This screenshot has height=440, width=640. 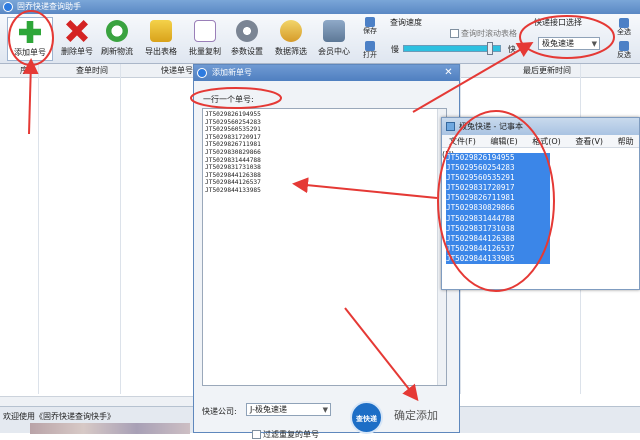 I want to click on menu-file: 文件(F), so click(x=462, y=141).